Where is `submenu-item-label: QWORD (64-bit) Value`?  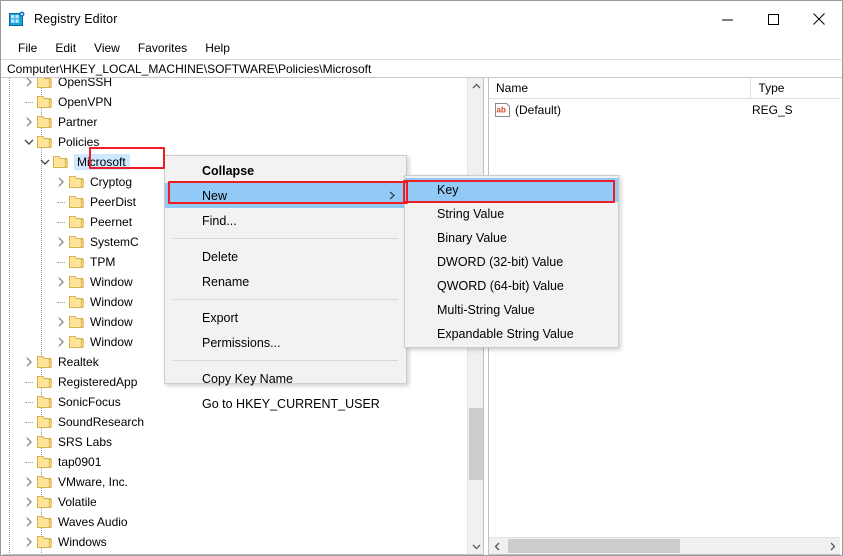 submenu-item-label: QWORD (64-bit) Value is located at coordinates (500, 286).